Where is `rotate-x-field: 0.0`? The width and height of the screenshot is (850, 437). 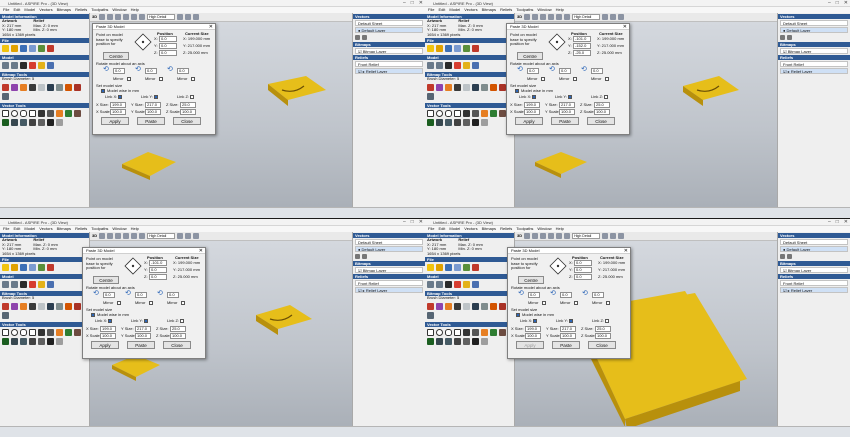 rotate-x-field: 0.0 is located at coordinates (109, 295).